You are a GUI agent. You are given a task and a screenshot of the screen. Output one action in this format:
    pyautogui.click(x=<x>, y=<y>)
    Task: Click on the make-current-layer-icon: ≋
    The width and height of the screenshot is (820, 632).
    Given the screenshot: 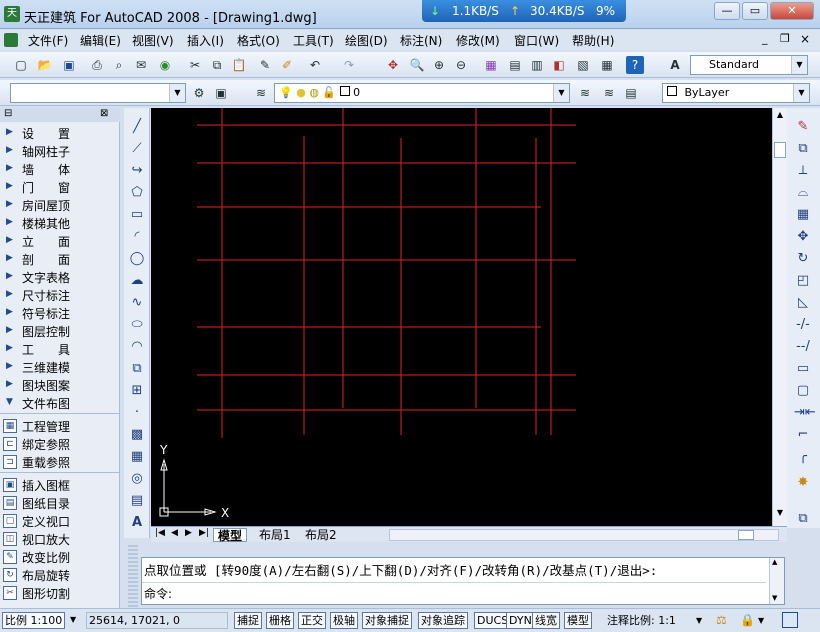 What is the action you would take?
    pyautogui.click(x=585, y=93)
    